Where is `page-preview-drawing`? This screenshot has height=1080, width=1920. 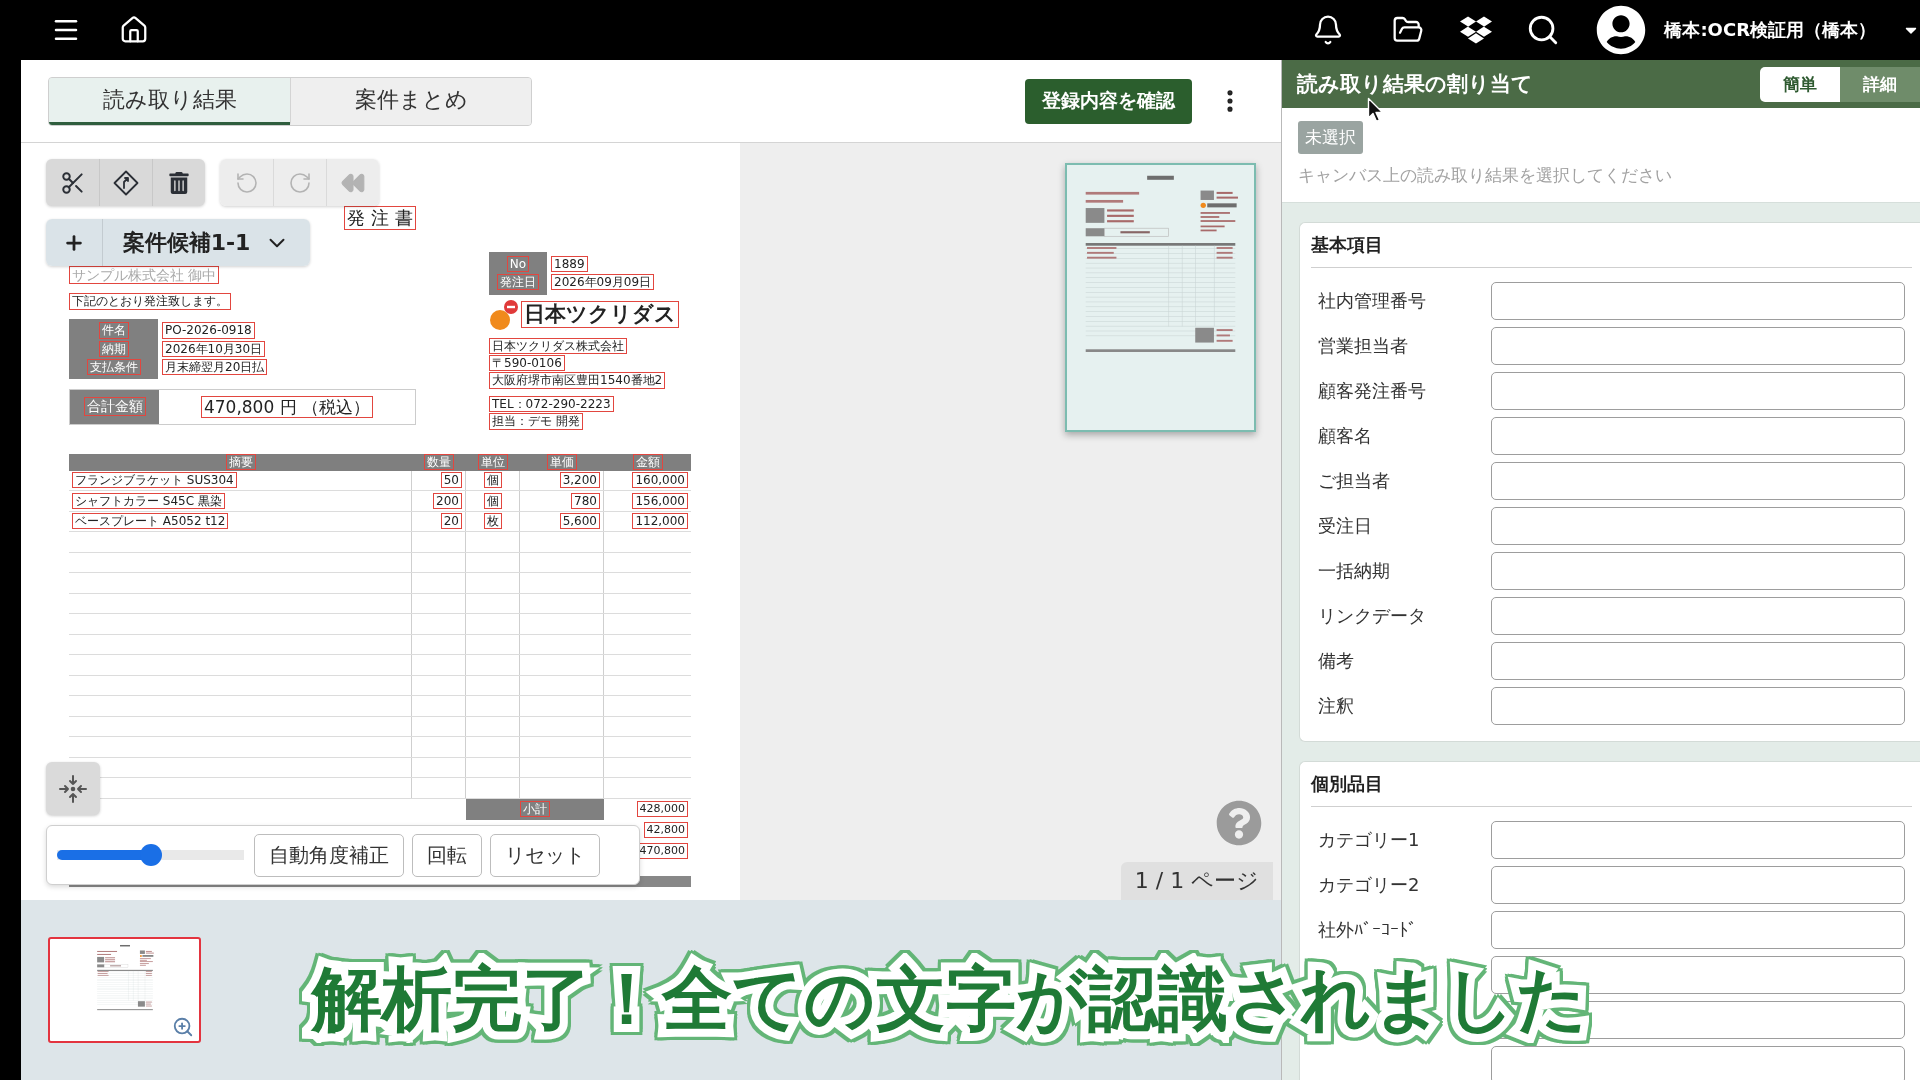
page-preview-drawing is located at coordinates (1160, 297).